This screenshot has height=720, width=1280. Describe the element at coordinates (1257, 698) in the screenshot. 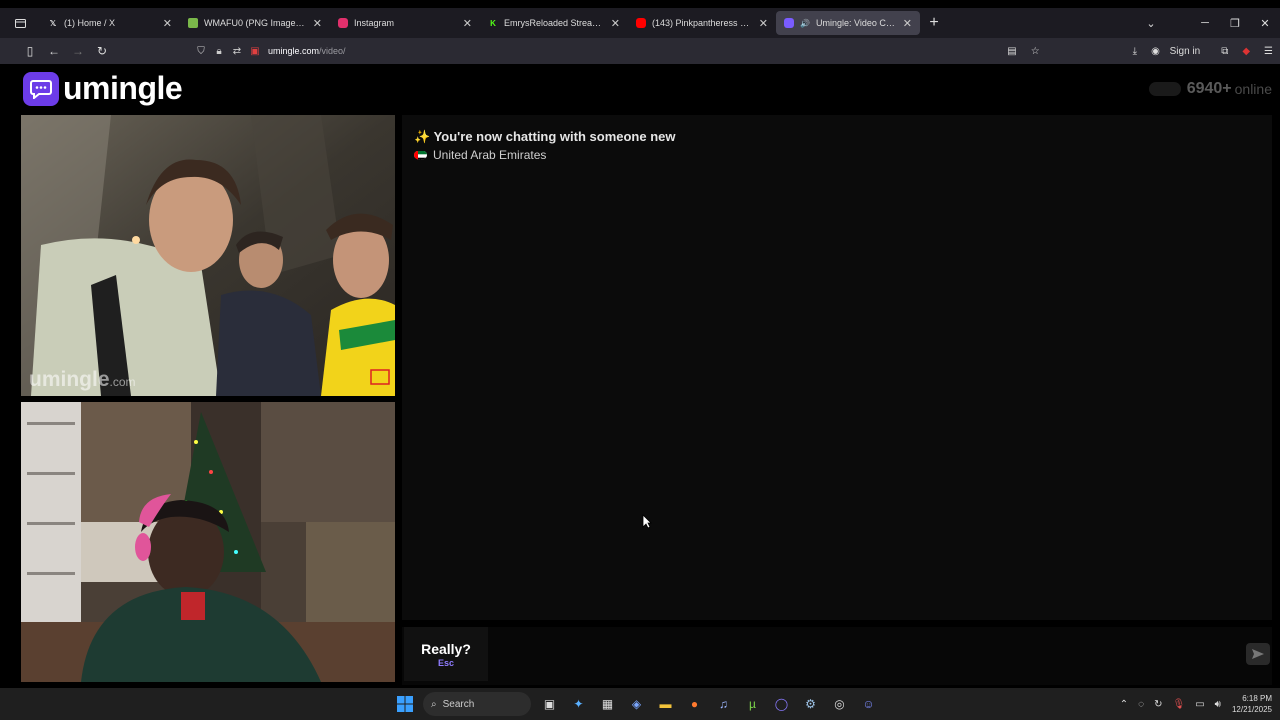

I see `clock-time: 6:18 PM` at that location.